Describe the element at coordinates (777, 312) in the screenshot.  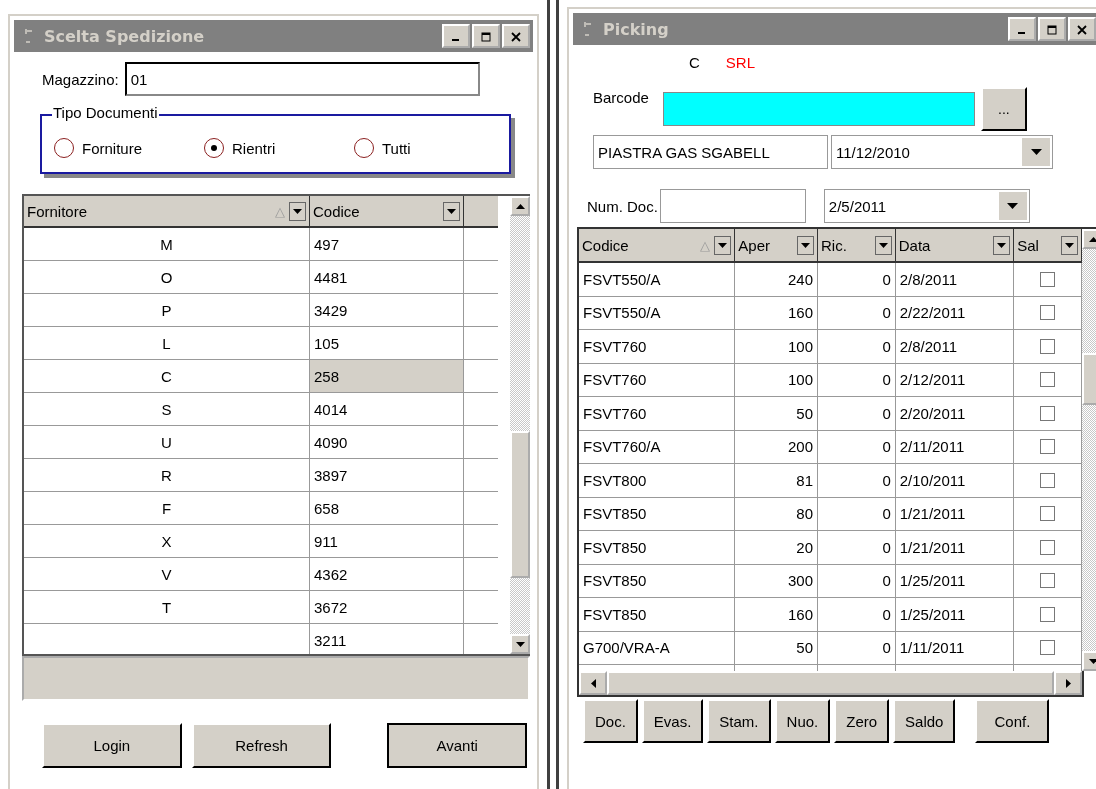
I see `table-cell: 160` at that location.